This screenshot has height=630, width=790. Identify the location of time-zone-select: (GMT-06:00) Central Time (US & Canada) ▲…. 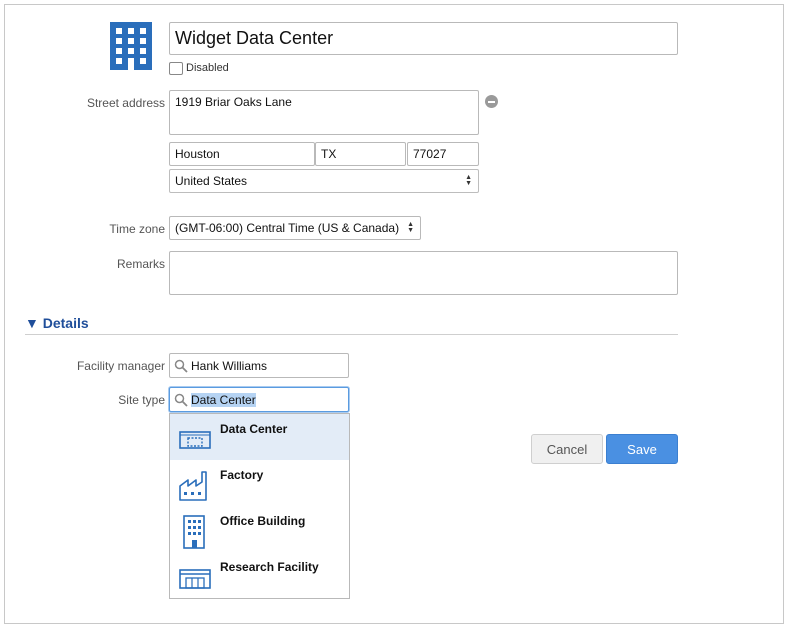
(295, 228).